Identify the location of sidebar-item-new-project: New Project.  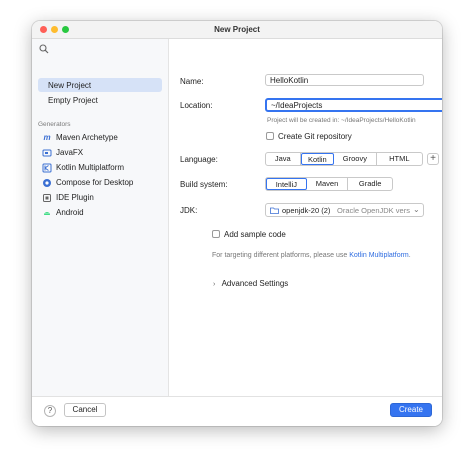
(100, 85).